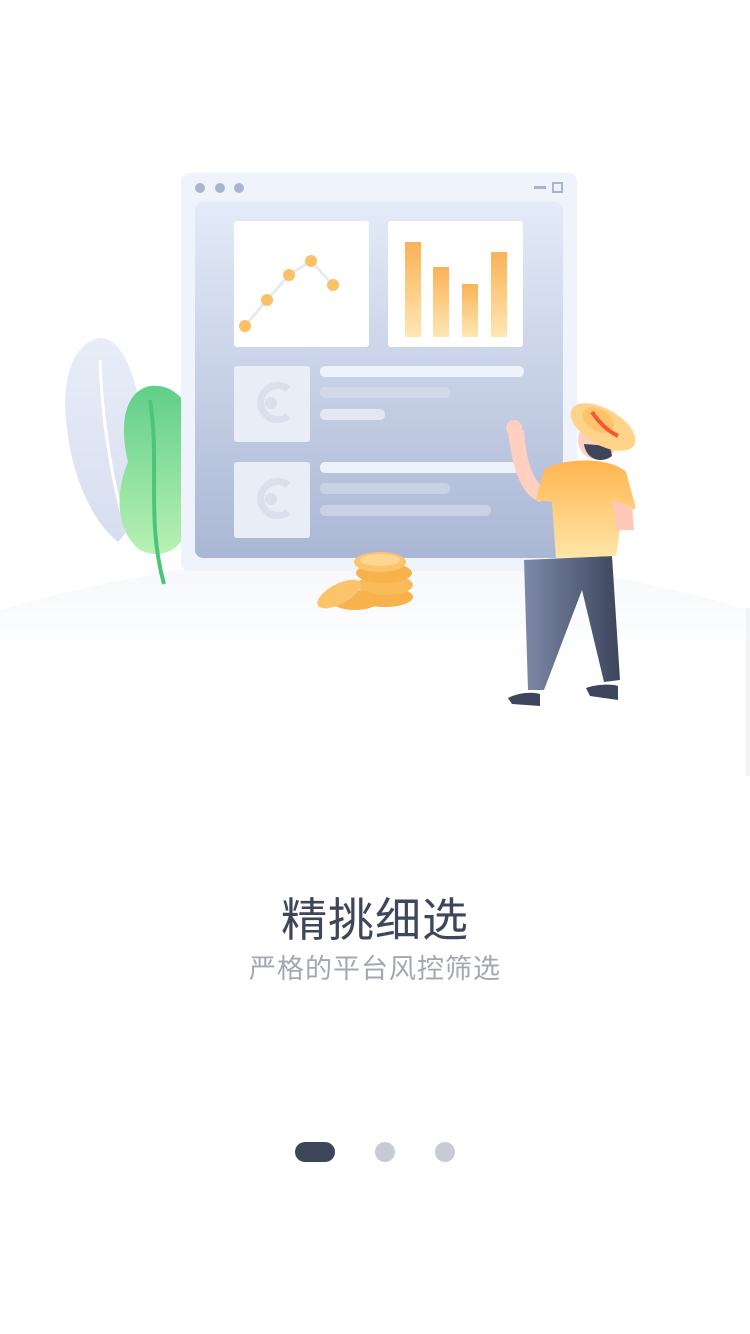 The width and height of the screenshot is (750, 1334). Describe the element at coordinates (301, 284) in the screenshot. I see `line-chart-card` at that location.